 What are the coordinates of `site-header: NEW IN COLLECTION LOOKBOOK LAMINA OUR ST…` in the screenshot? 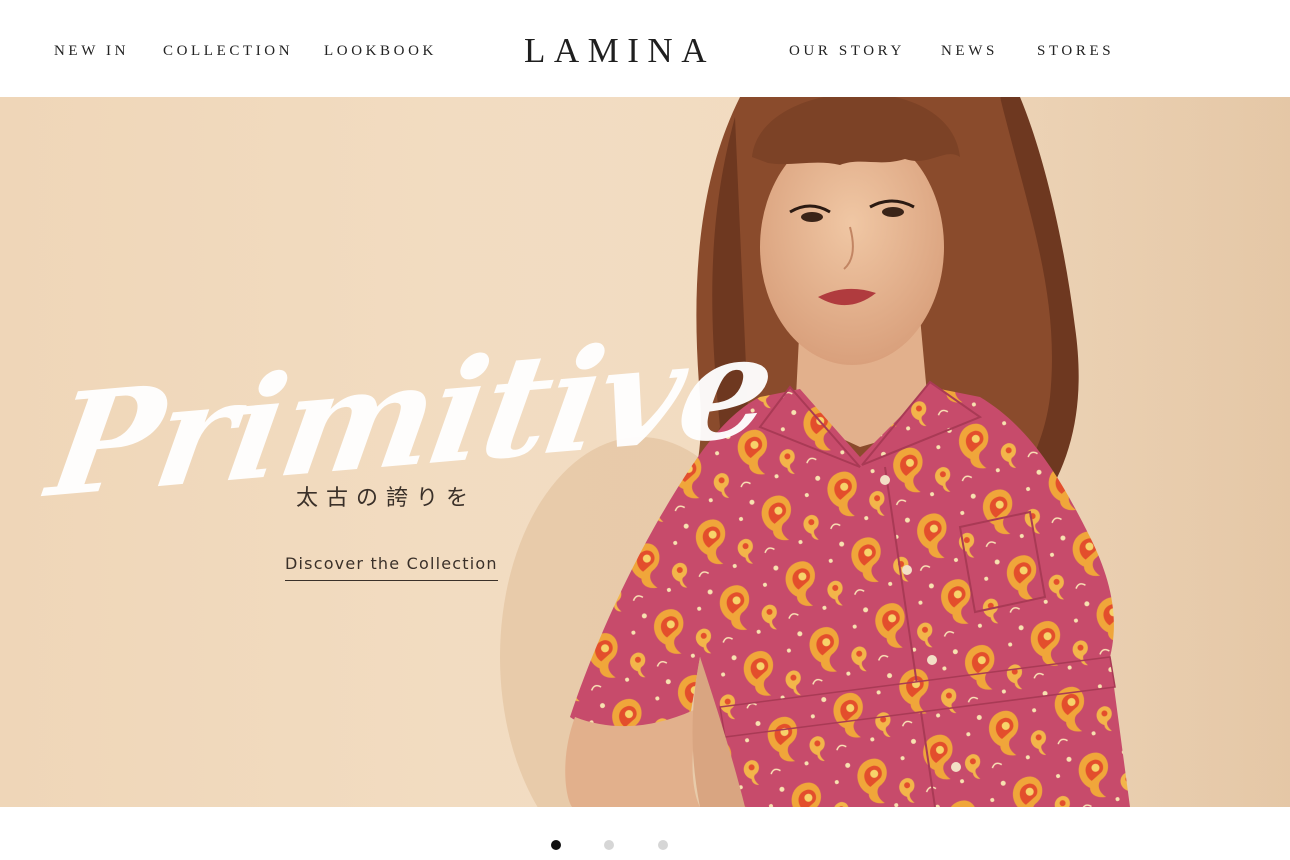 It's located at (645, 48).